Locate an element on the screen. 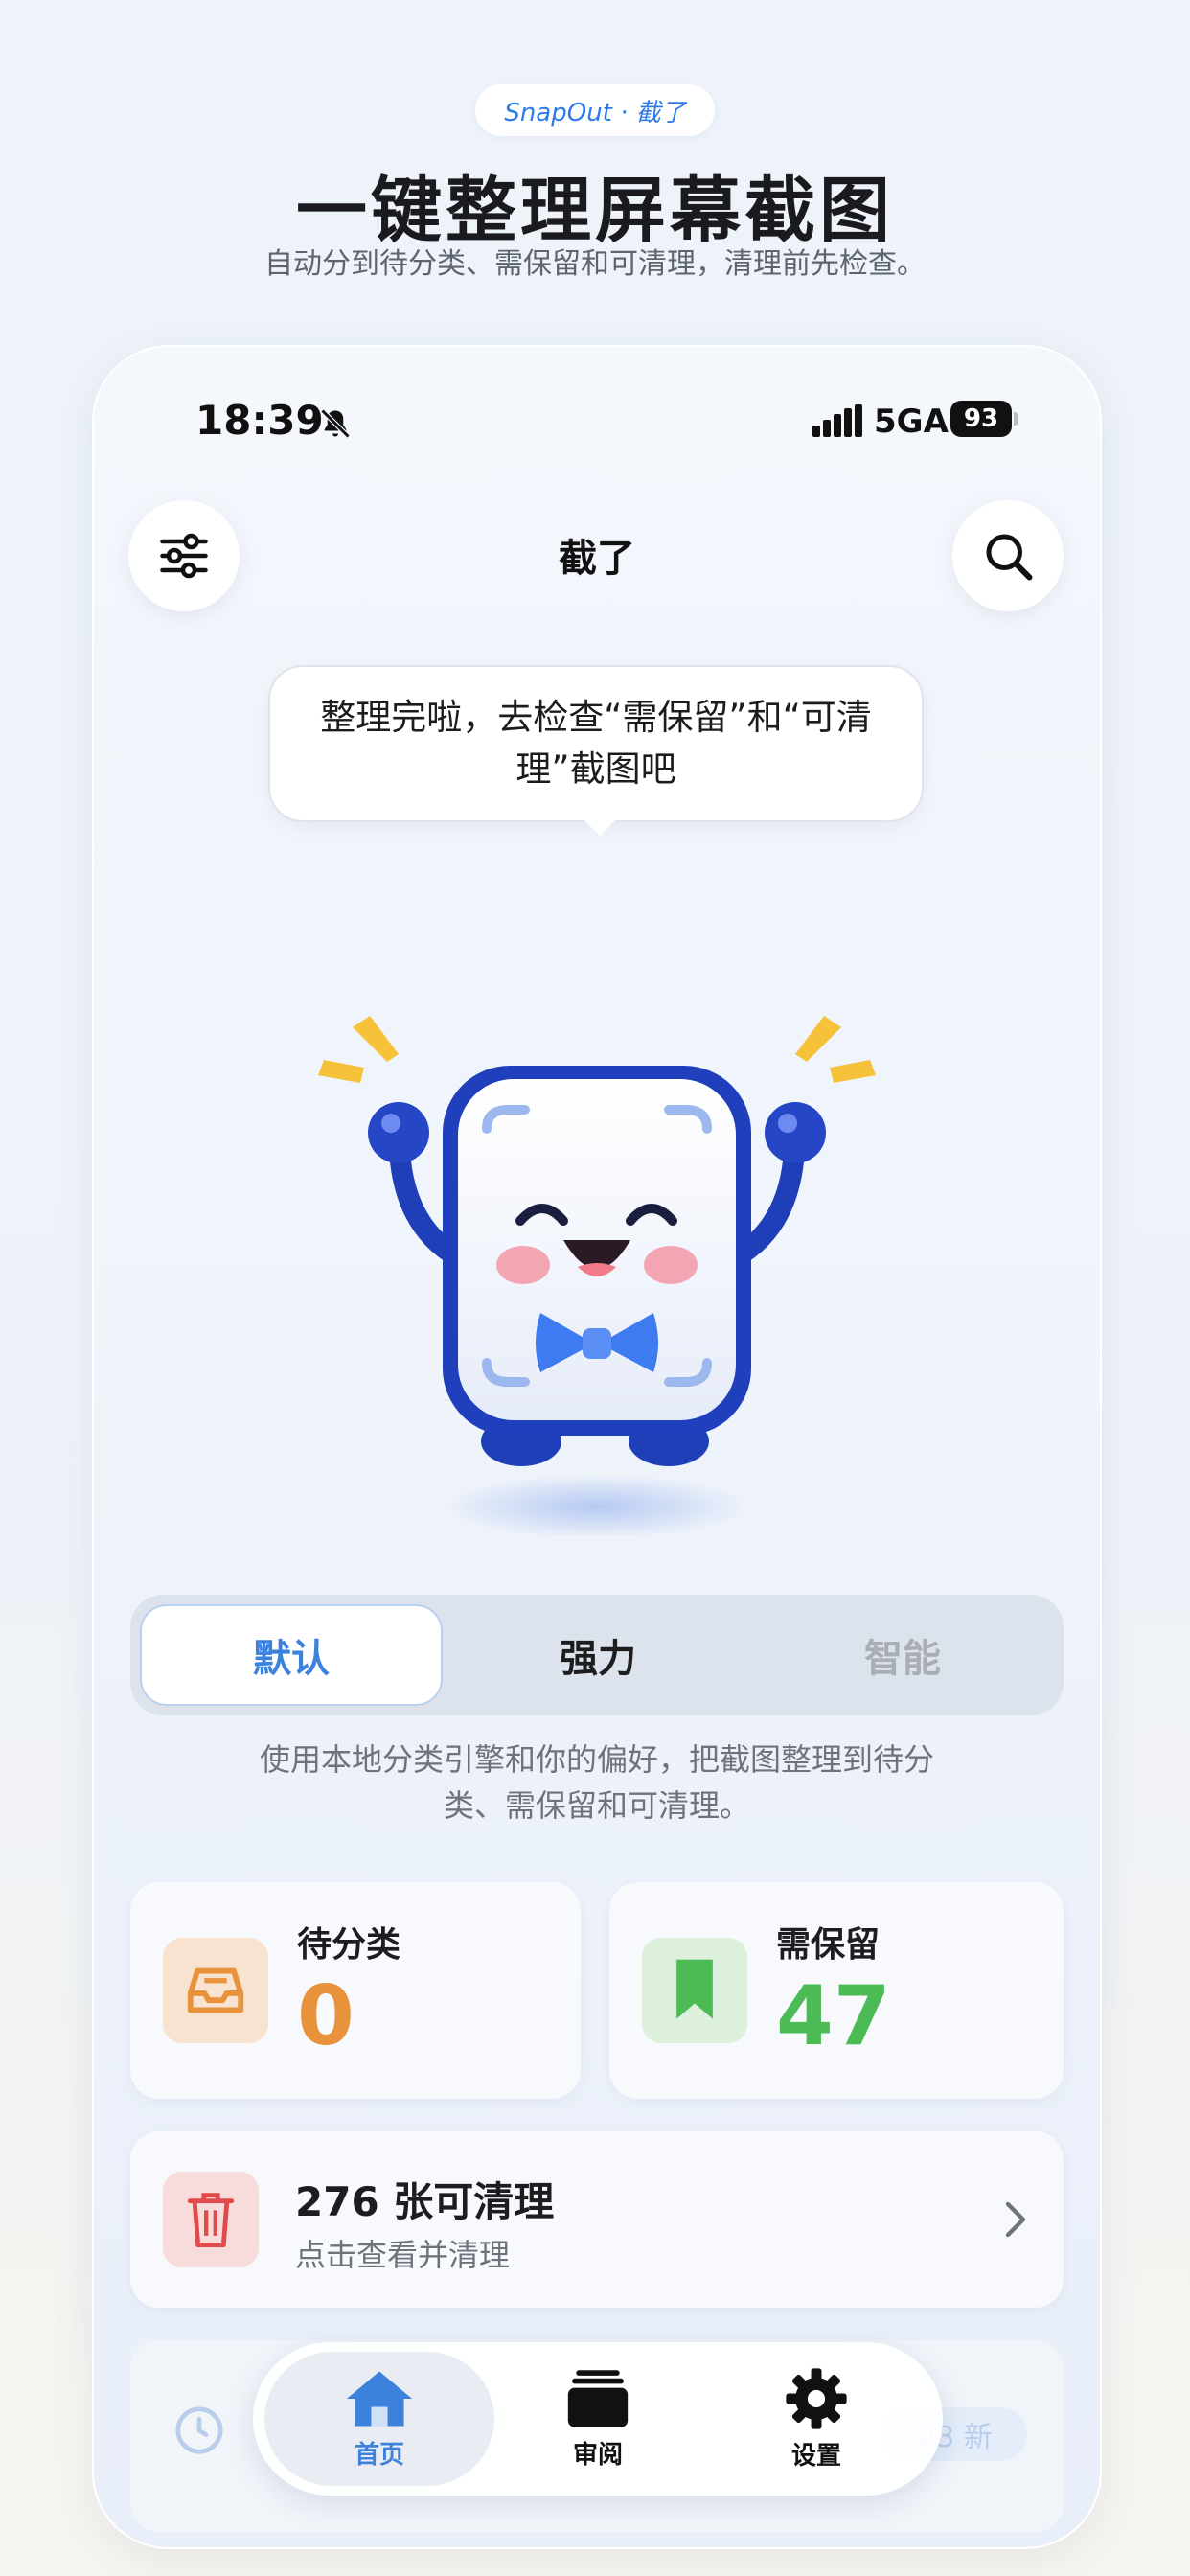 This screenshot has height=2576, width=1190. mode-option-smart-label: 智能 is located at coordinates (903, 1659).